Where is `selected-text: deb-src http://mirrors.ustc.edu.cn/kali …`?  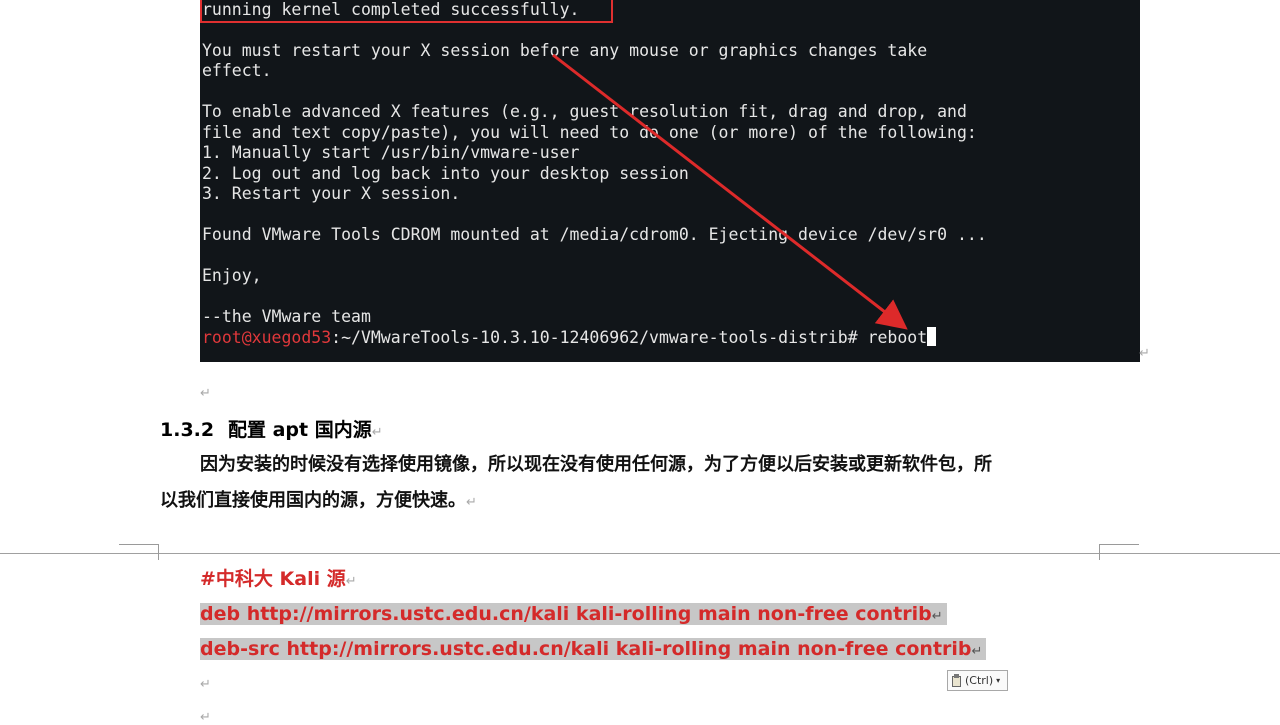 selected-text: deb-src http://mirrors.ustc.edu.cn/kali … is located at coordinates (593, 649).